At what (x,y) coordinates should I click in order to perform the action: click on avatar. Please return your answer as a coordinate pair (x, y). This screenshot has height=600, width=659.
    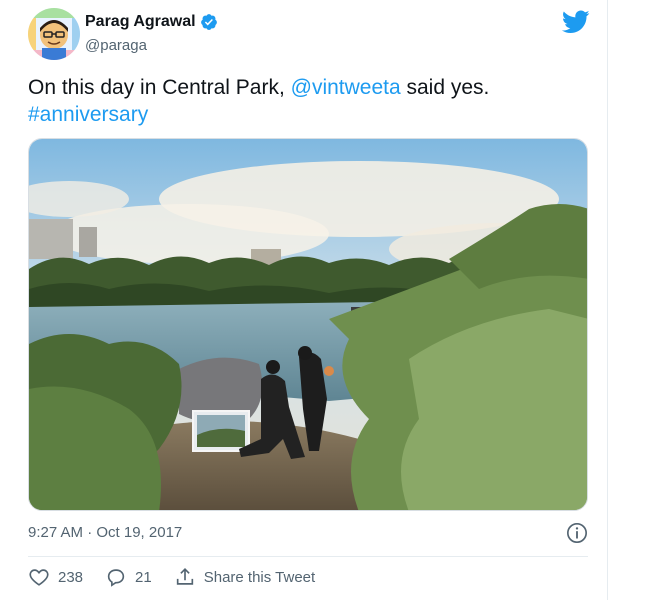
    Looking at the image, I should click on (54, 34).